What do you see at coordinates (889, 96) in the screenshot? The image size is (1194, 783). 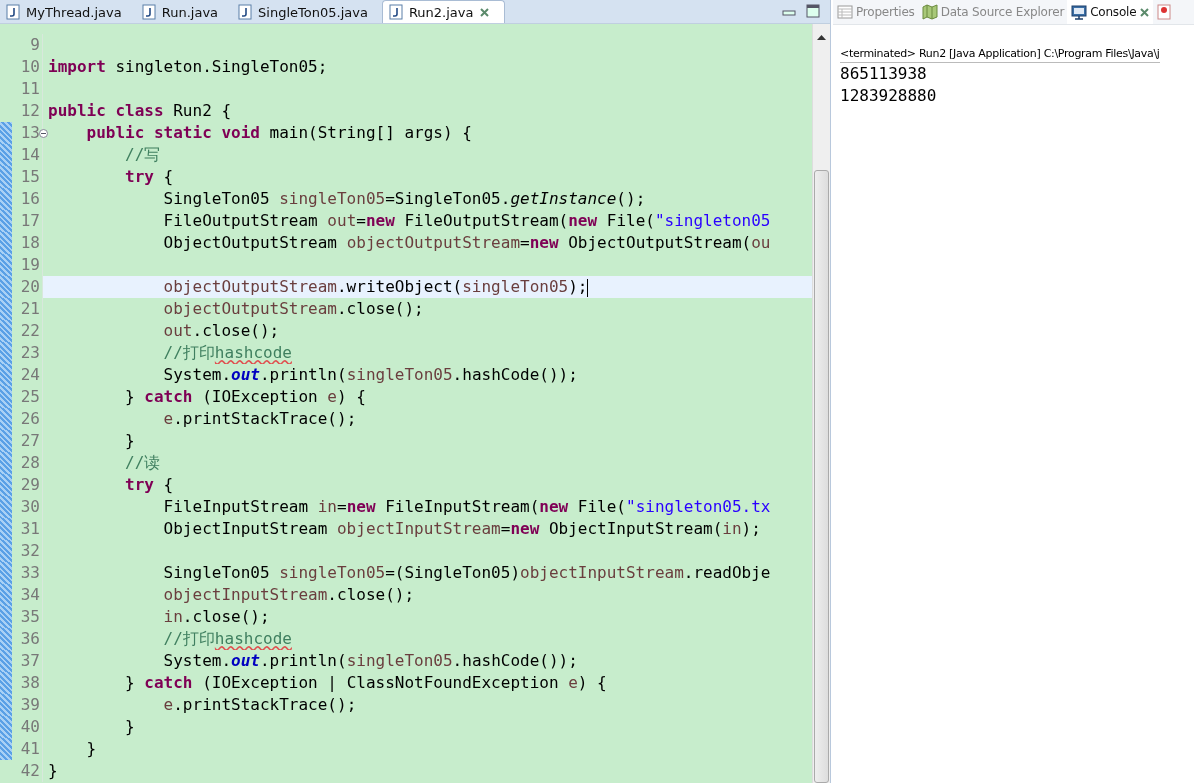 I see `console-output: 1283928880` at bounding box center [889, 96].